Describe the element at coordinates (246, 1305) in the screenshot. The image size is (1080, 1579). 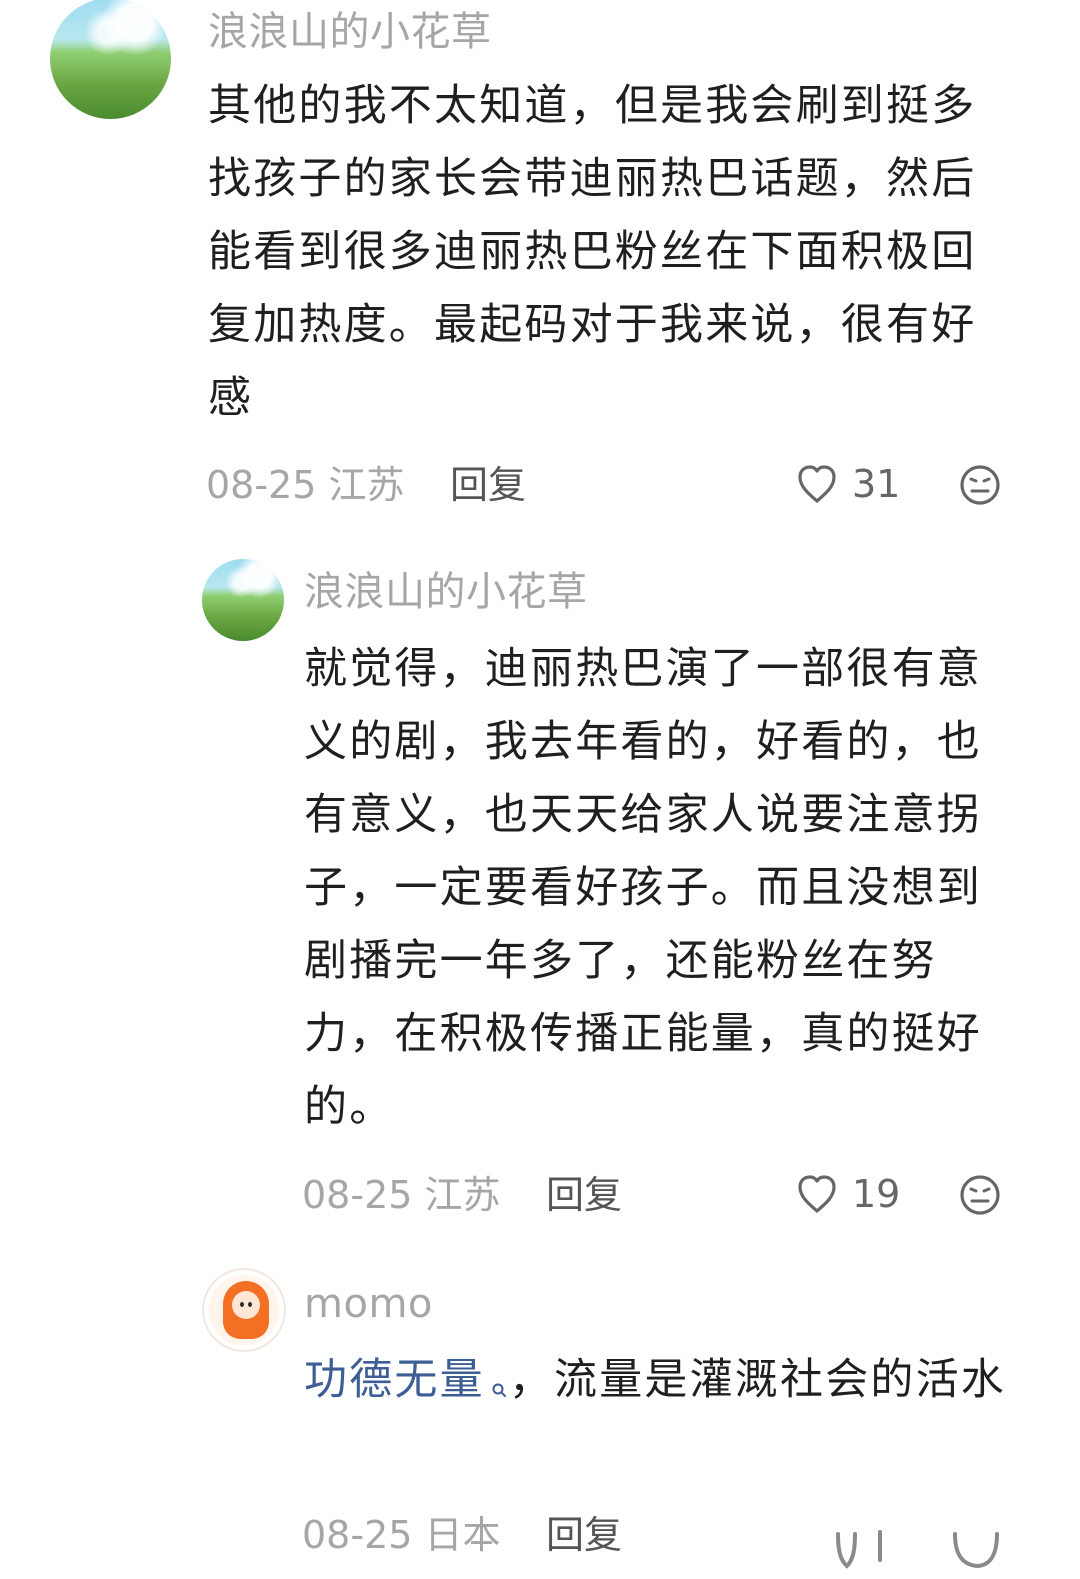
I see `avatar-face-icon` at that location.